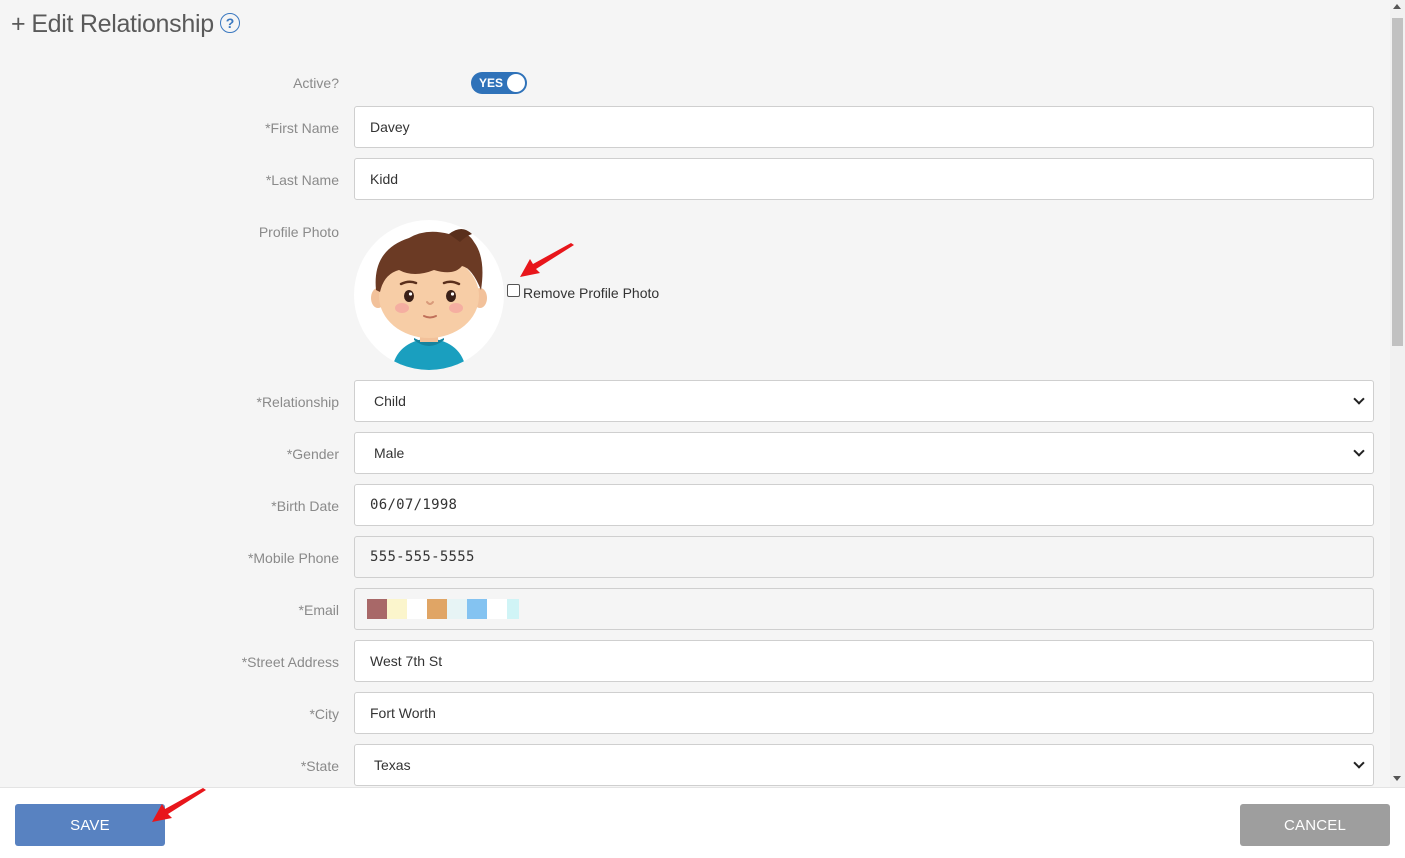 The image size is (1405, 858). Describe the element at coordinates (864, 453) in the screenshot. I see `gender-select: Male` at that location.